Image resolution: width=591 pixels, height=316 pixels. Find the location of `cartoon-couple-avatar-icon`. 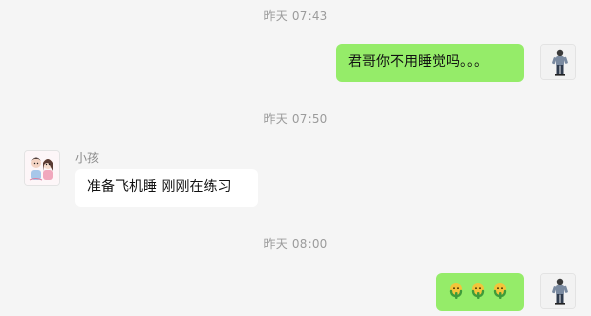

cartoon-couple-avatar-icon is located at coordinates (42, 168).